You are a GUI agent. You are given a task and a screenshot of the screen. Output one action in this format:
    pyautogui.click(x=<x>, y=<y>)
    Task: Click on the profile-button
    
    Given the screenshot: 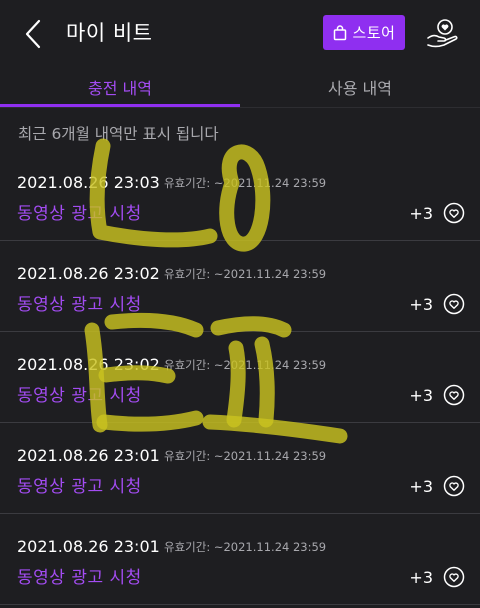 What is the action you would take?
    pyautogui.click(x=443, y=33)
    